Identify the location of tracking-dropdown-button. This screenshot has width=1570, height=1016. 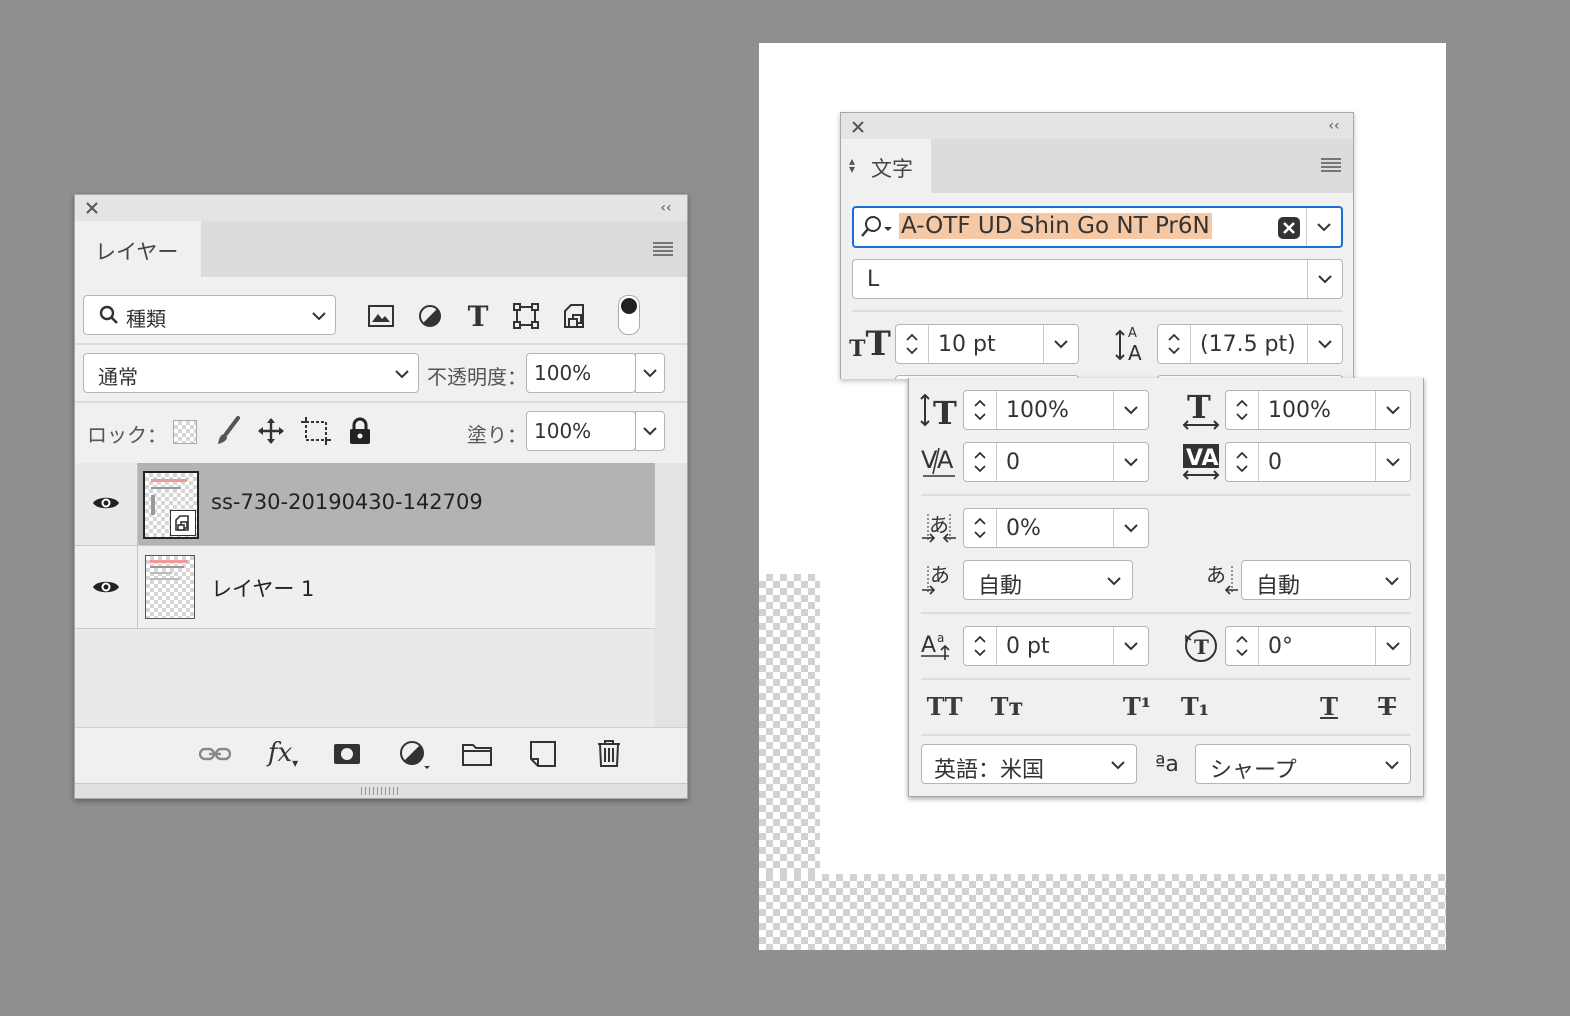
(1392, 462).